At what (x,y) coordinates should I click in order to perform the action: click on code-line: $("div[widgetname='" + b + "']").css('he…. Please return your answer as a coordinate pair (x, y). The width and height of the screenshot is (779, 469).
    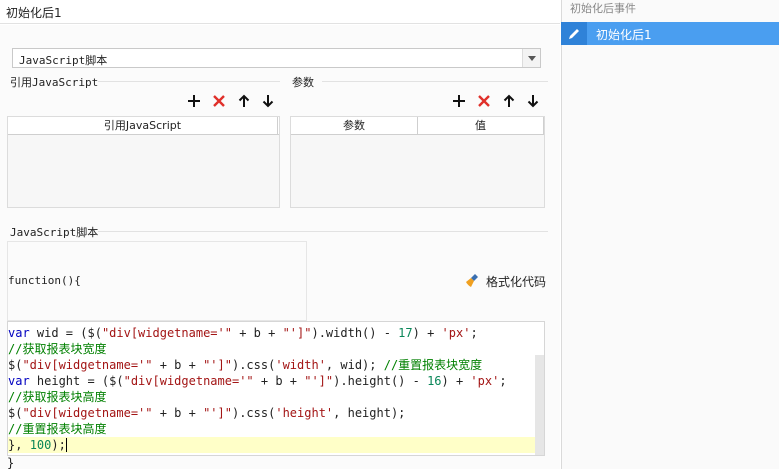
    Looking at the image, I should click on (207, 413).